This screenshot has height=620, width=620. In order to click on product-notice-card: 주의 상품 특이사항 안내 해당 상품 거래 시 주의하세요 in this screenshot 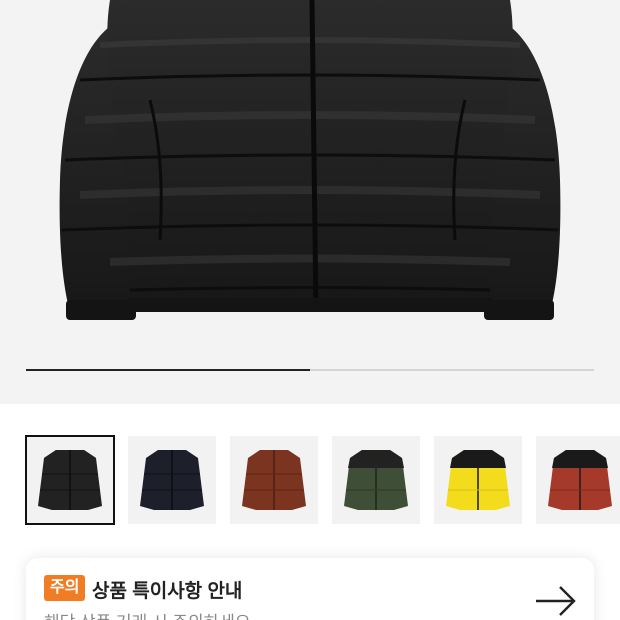, I will do `click(310, 589)`.